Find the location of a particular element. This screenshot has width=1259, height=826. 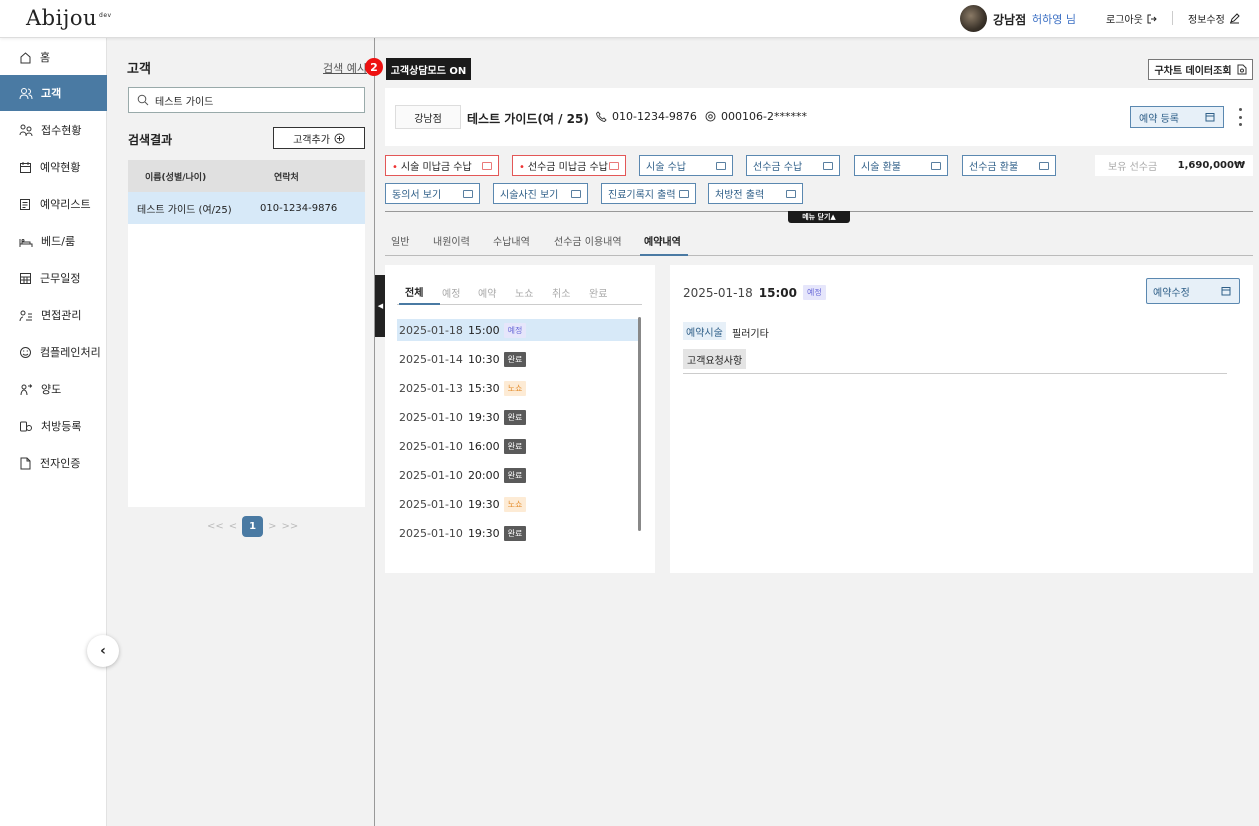

old-chart-data-button: 구차트 데이터조회 is located at coordinates (1200, 69).